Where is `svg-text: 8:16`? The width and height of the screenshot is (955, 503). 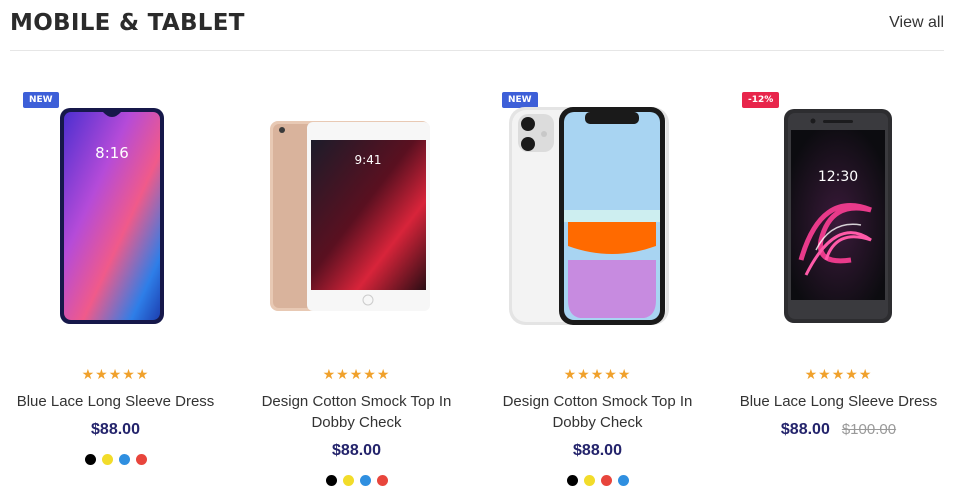
svg-text: 8:16 is located at coordinates (112, 153).